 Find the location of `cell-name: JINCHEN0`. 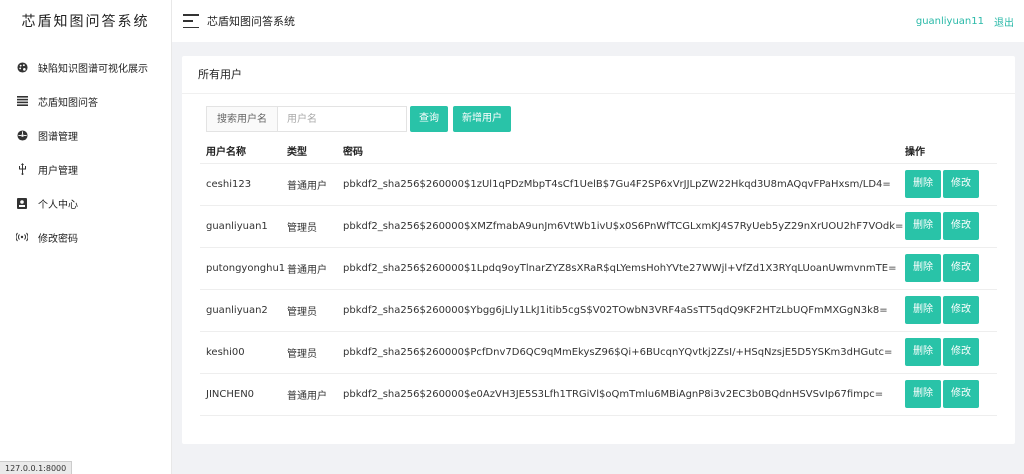

cell-name: JINCHEN0 is located at coordinates (243, 394).